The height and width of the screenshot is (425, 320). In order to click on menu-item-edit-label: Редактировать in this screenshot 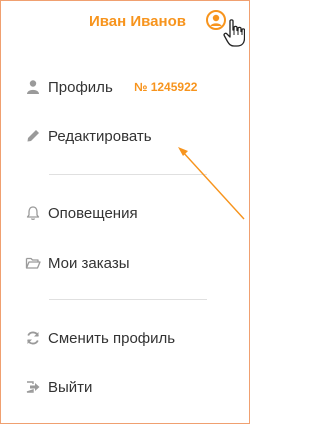, I will do `click(100, 136)`.